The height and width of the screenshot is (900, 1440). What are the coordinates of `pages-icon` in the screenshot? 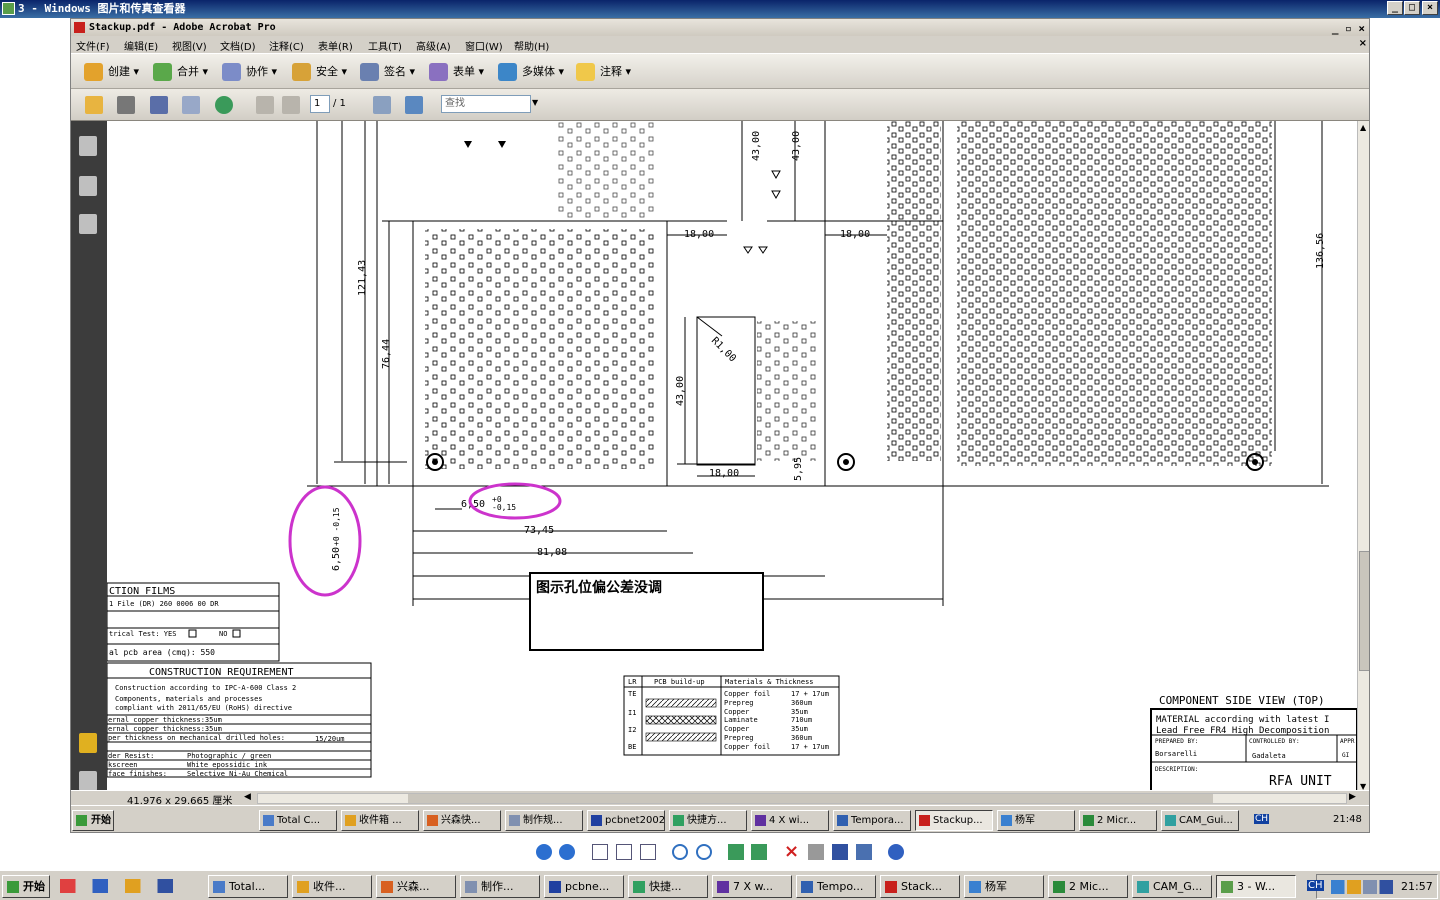 It's located at (88, 146).